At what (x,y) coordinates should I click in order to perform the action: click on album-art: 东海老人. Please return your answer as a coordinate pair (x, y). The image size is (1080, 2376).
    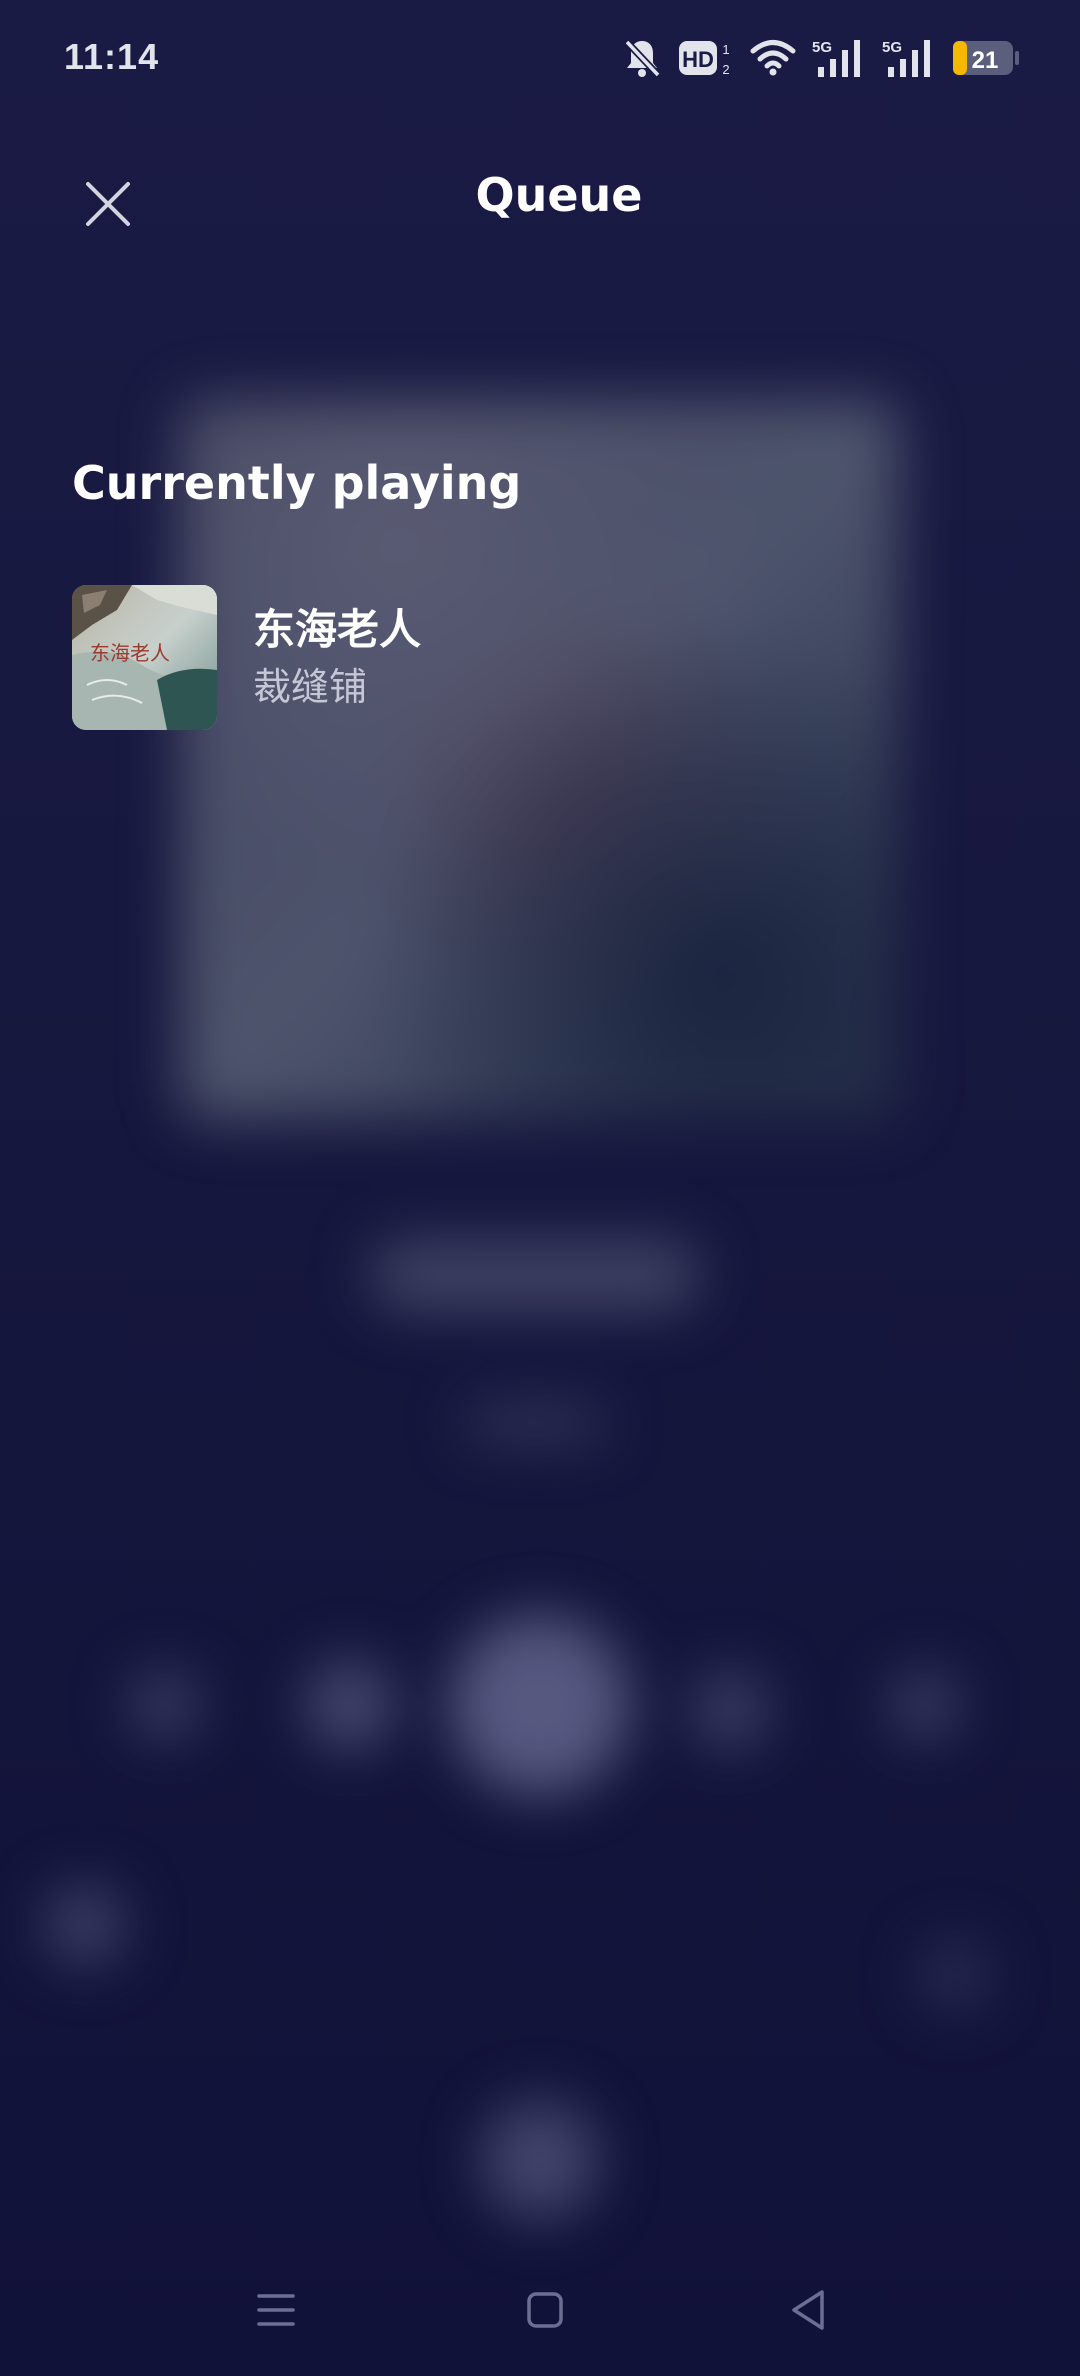
    Looking at the image, I should click on (144, 657).